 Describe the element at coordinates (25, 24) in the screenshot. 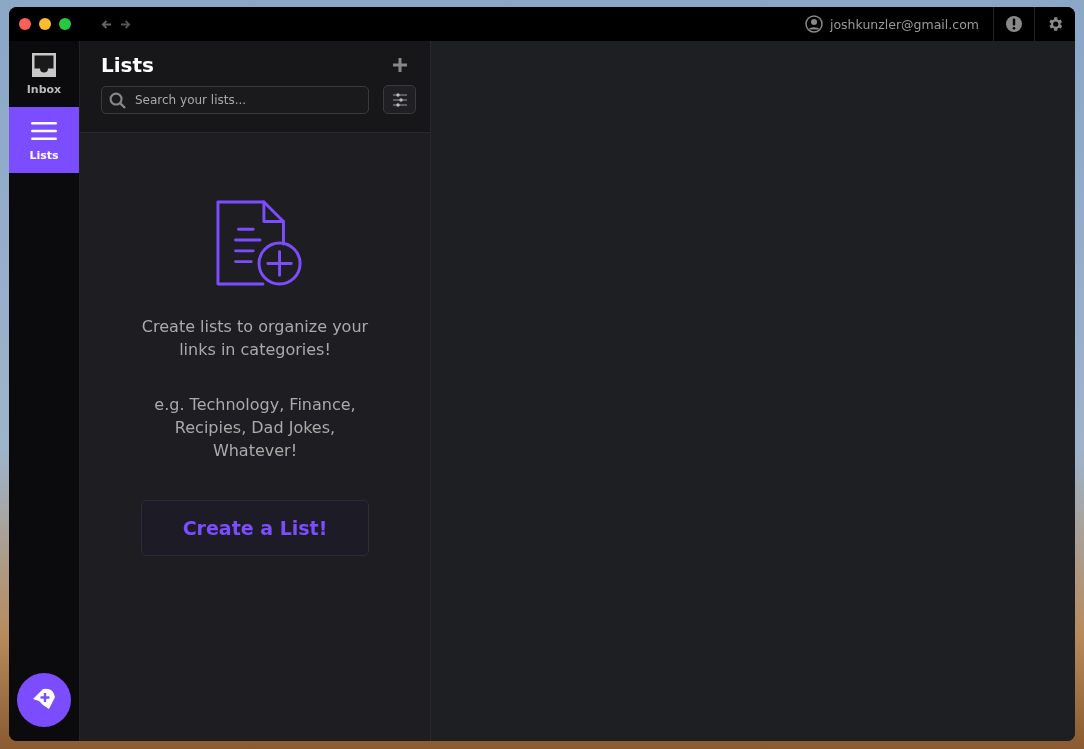

I see `close-window-button` at that location.